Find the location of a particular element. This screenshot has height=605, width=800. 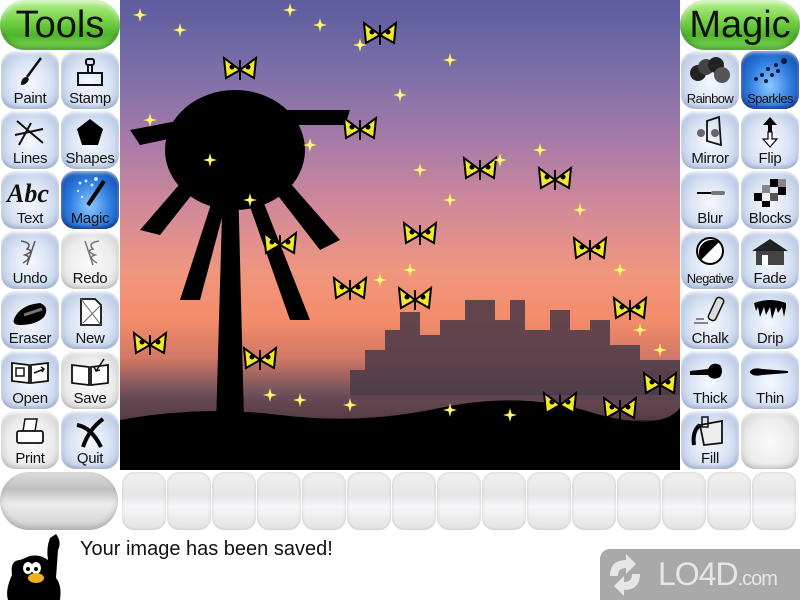

watermark-suffix: .com is located at coordinates (757, 579).